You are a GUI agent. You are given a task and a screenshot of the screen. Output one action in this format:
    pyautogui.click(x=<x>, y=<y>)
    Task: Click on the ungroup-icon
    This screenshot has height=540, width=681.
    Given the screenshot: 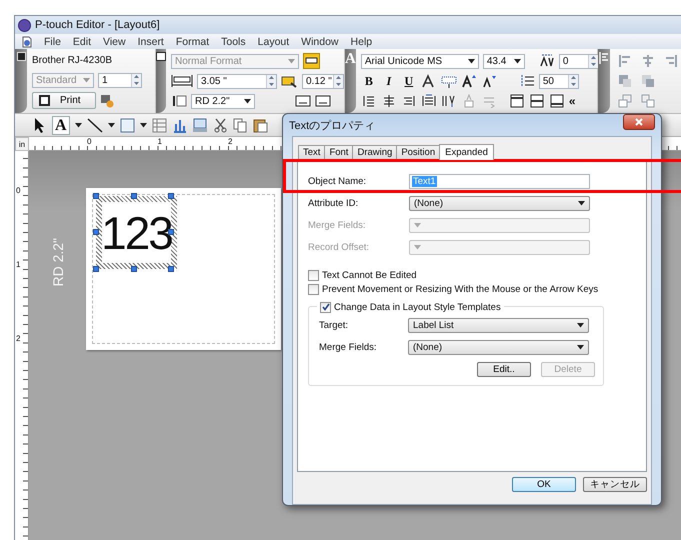 What is the action you would take?
    pyautogui.click(x=648, y=101)
    